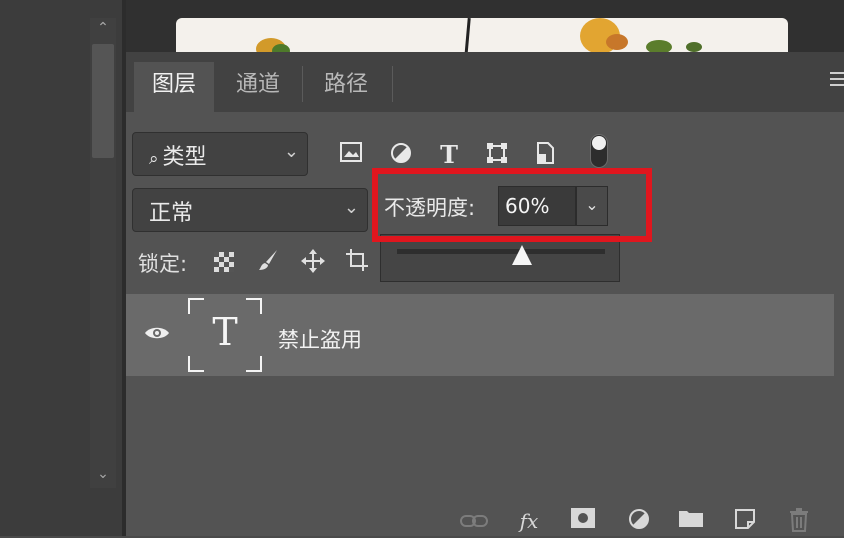 This screenshot has width=844, height=538. What do you see at coordinates (171, 213) in the screenshot?
I see `blend-mode-value: 正常` at bounding box center [171, 213].